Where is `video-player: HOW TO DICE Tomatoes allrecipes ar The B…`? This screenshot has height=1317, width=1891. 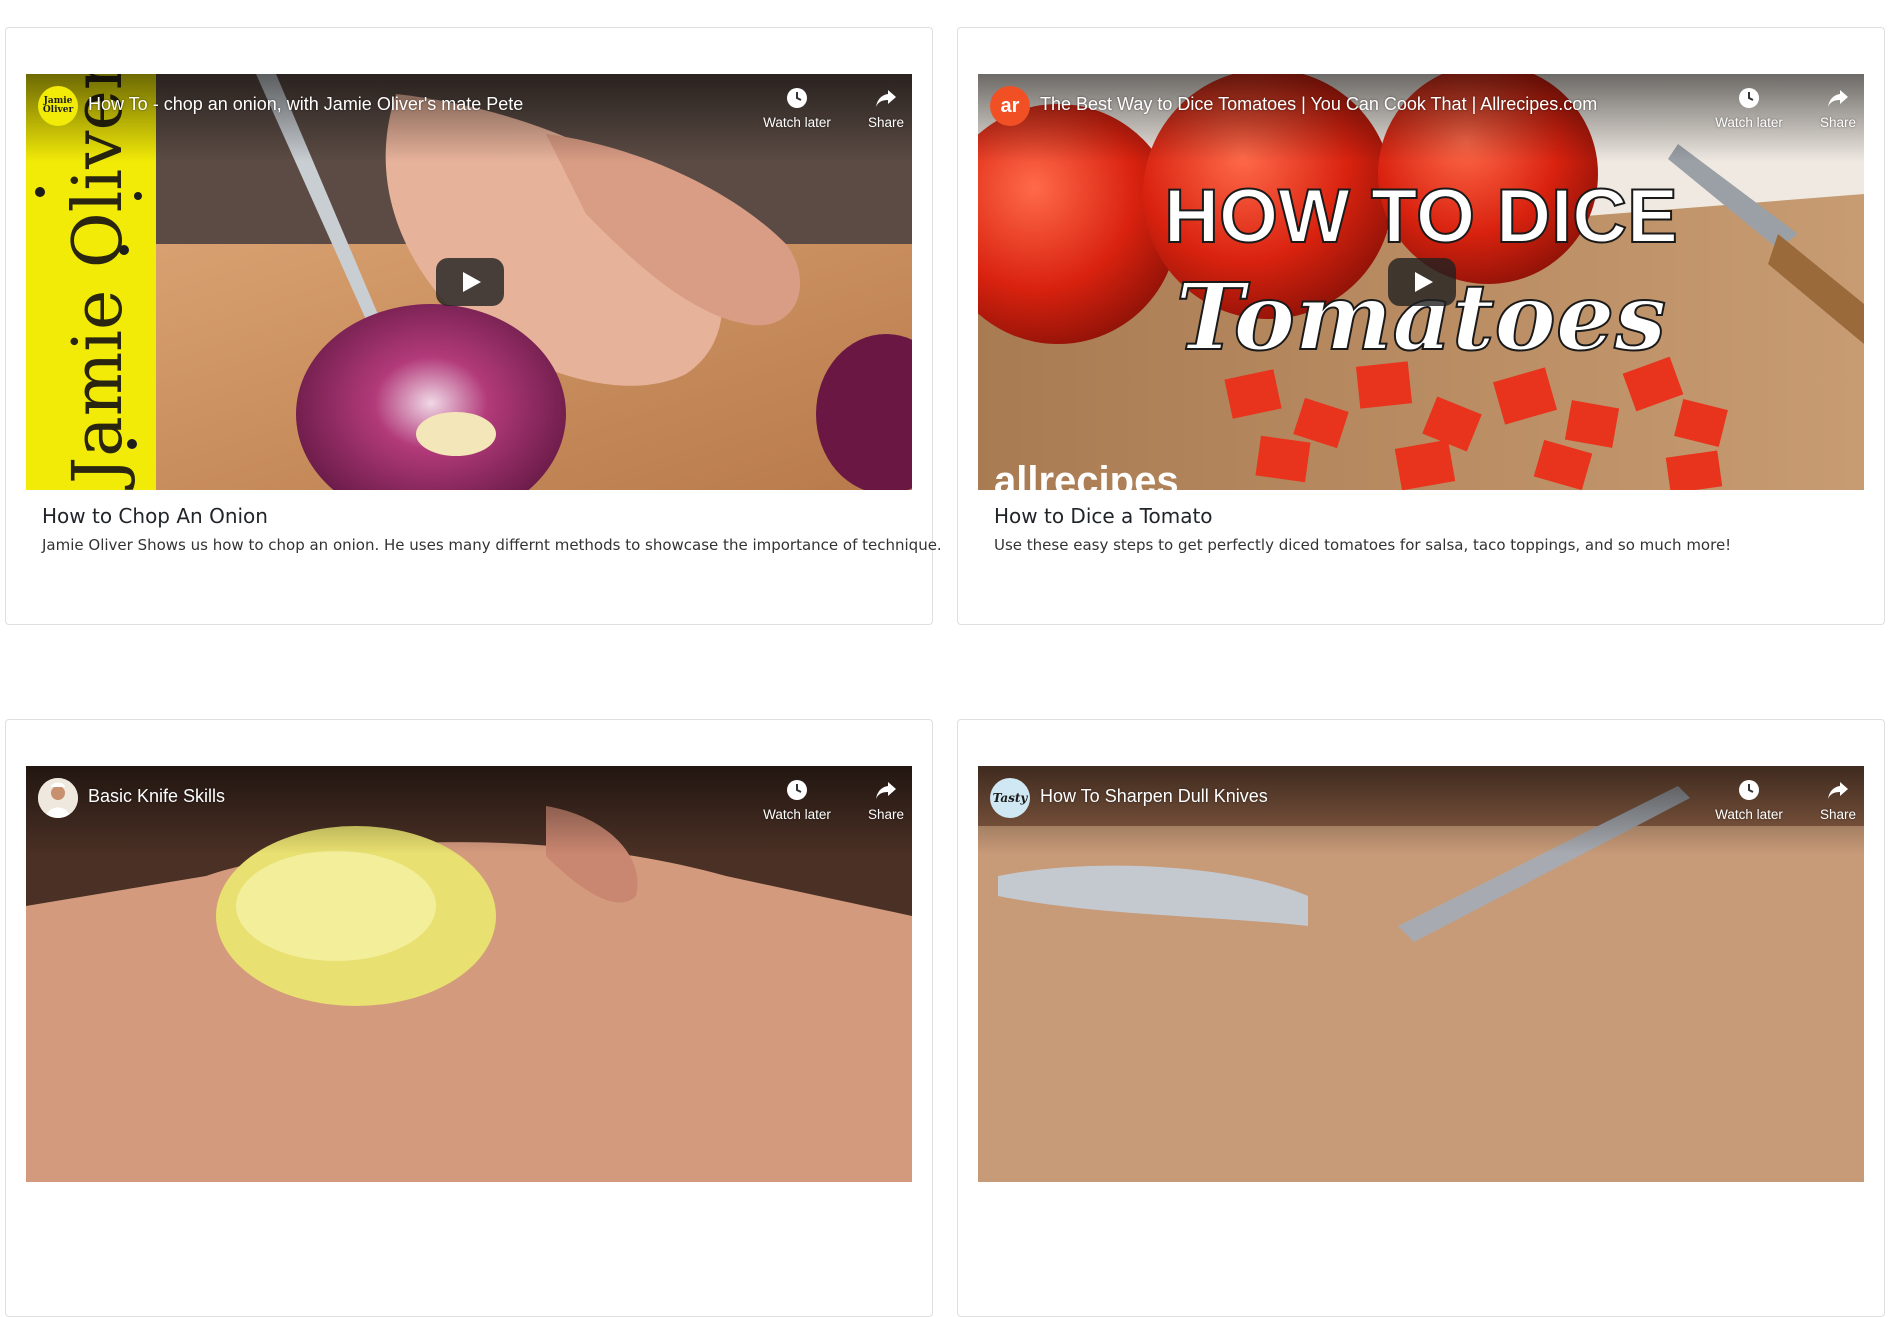
video-player: HOW TO DICE Tomatoes allrecipes ar The B… is located at coordinates (1421, 282).